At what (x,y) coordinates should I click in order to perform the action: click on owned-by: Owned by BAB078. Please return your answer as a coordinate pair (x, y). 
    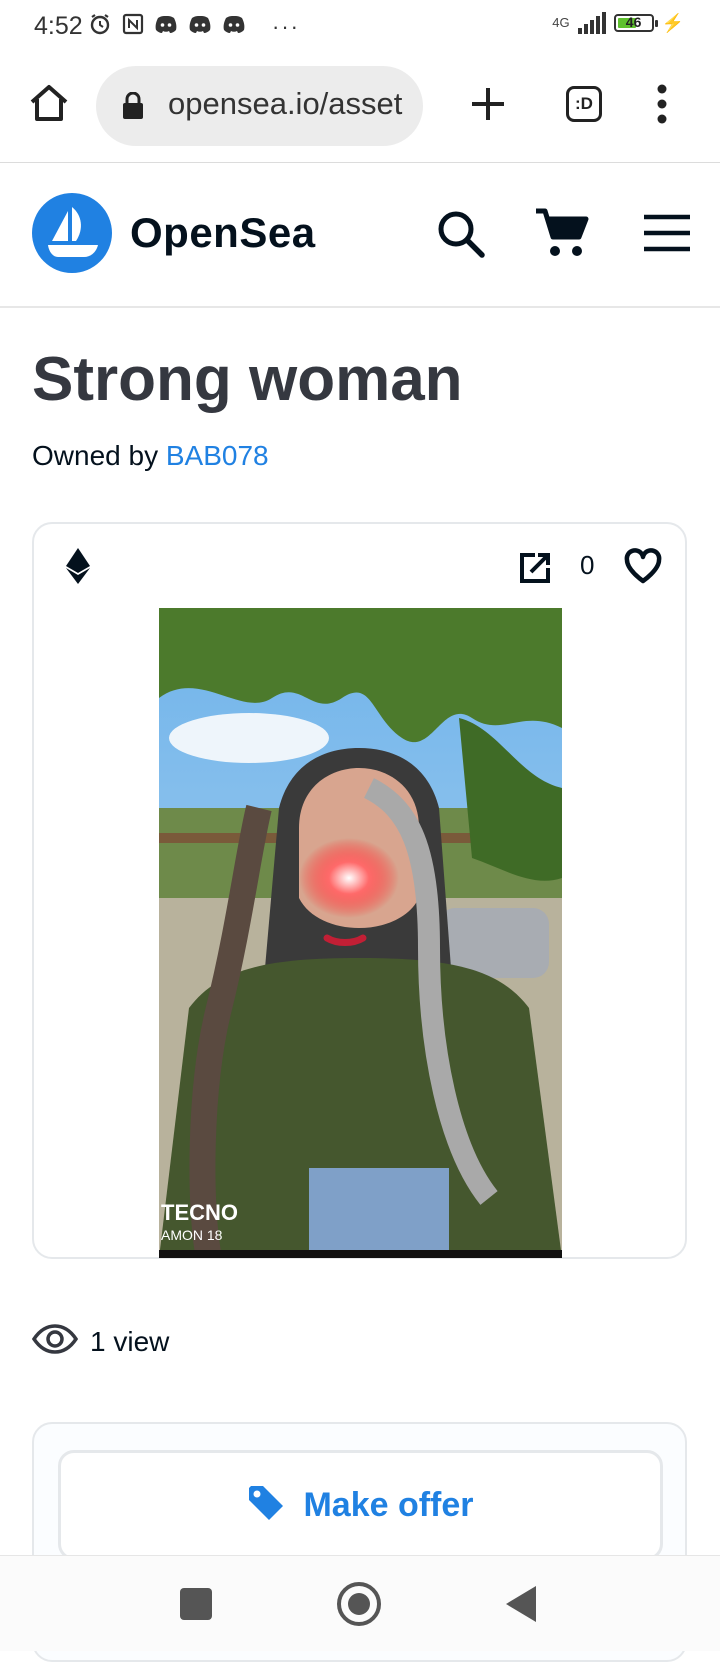
    Looking at the image, I should click on (150, 456).